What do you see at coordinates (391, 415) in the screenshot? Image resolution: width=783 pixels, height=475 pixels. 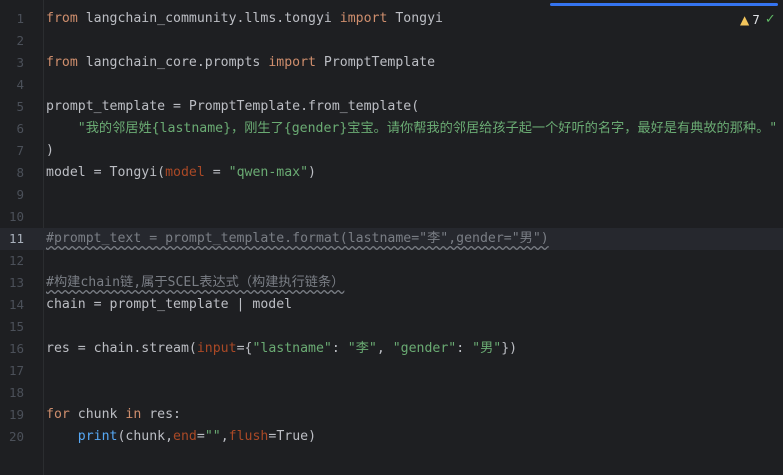 I see `code-line: 19 for chunk in res:` at bounding box center [391, 415].